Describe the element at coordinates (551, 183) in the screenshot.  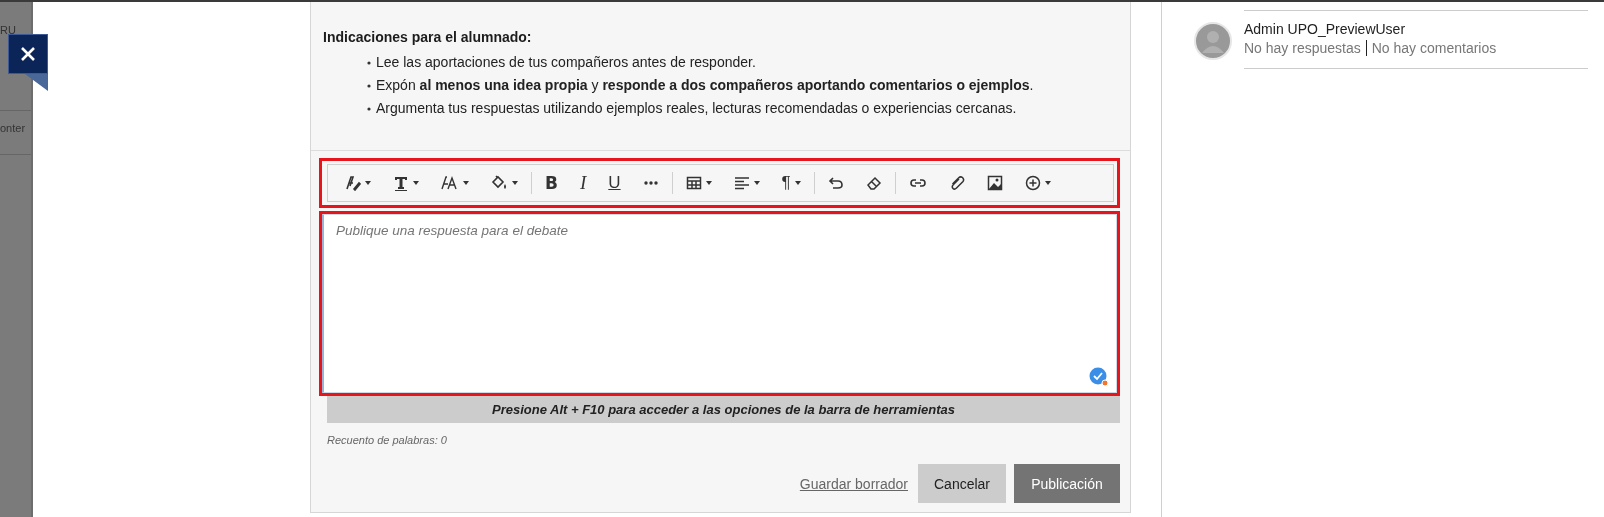
I see `toolbar-button: B` at that location.